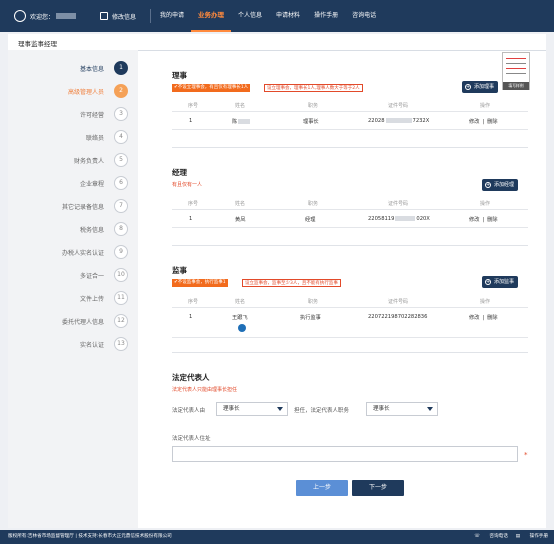 This screenshot has width=554, height=544. What do you see at coordinates (311, 122) in the screenshot?
I see `row-role: 理事长` at bounding box center [311, 122].